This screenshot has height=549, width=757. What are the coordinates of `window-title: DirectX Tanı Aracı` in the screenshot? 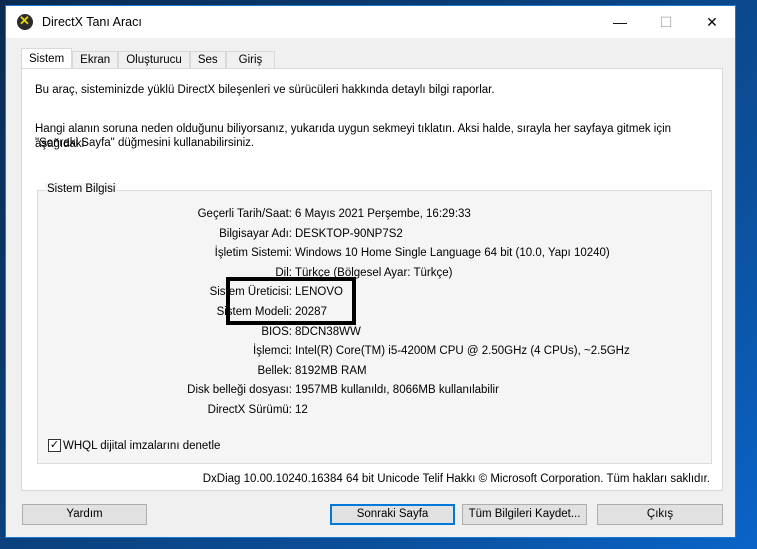 It's located at (92, 22).